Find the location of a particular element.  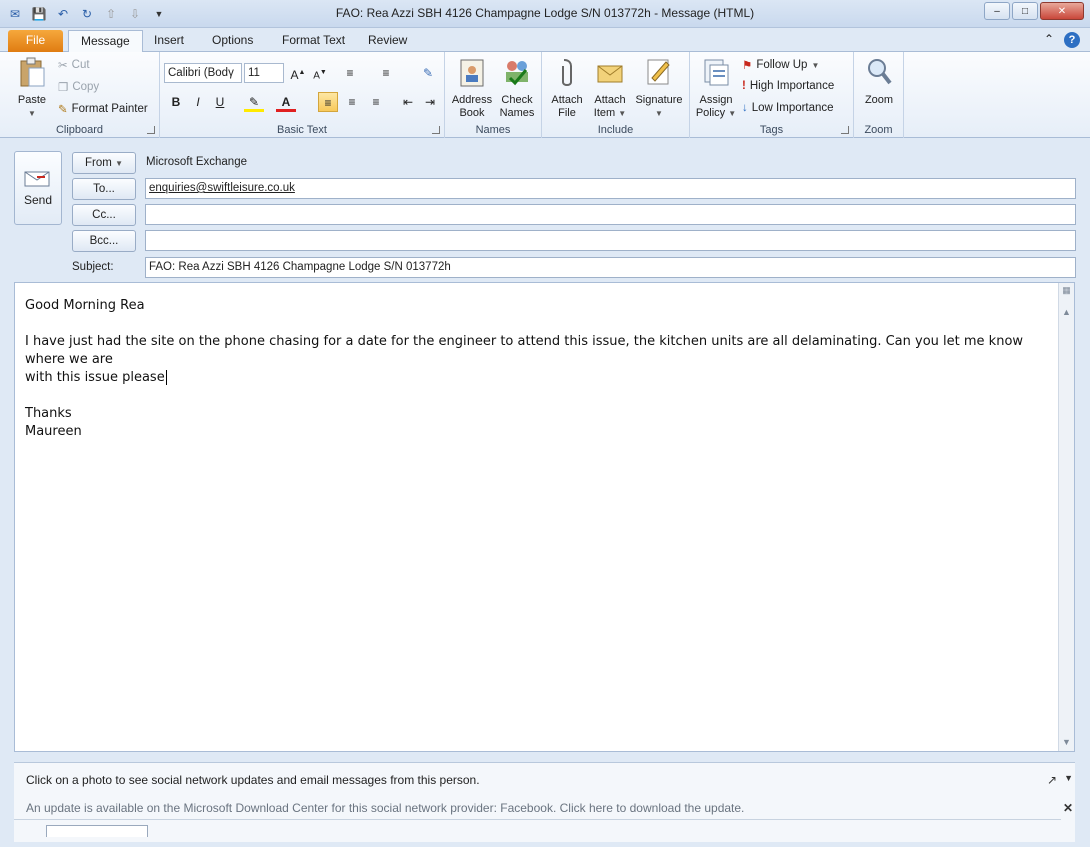

attach-item-button: Attach Item ▼ is located at coordinates (610, 88).